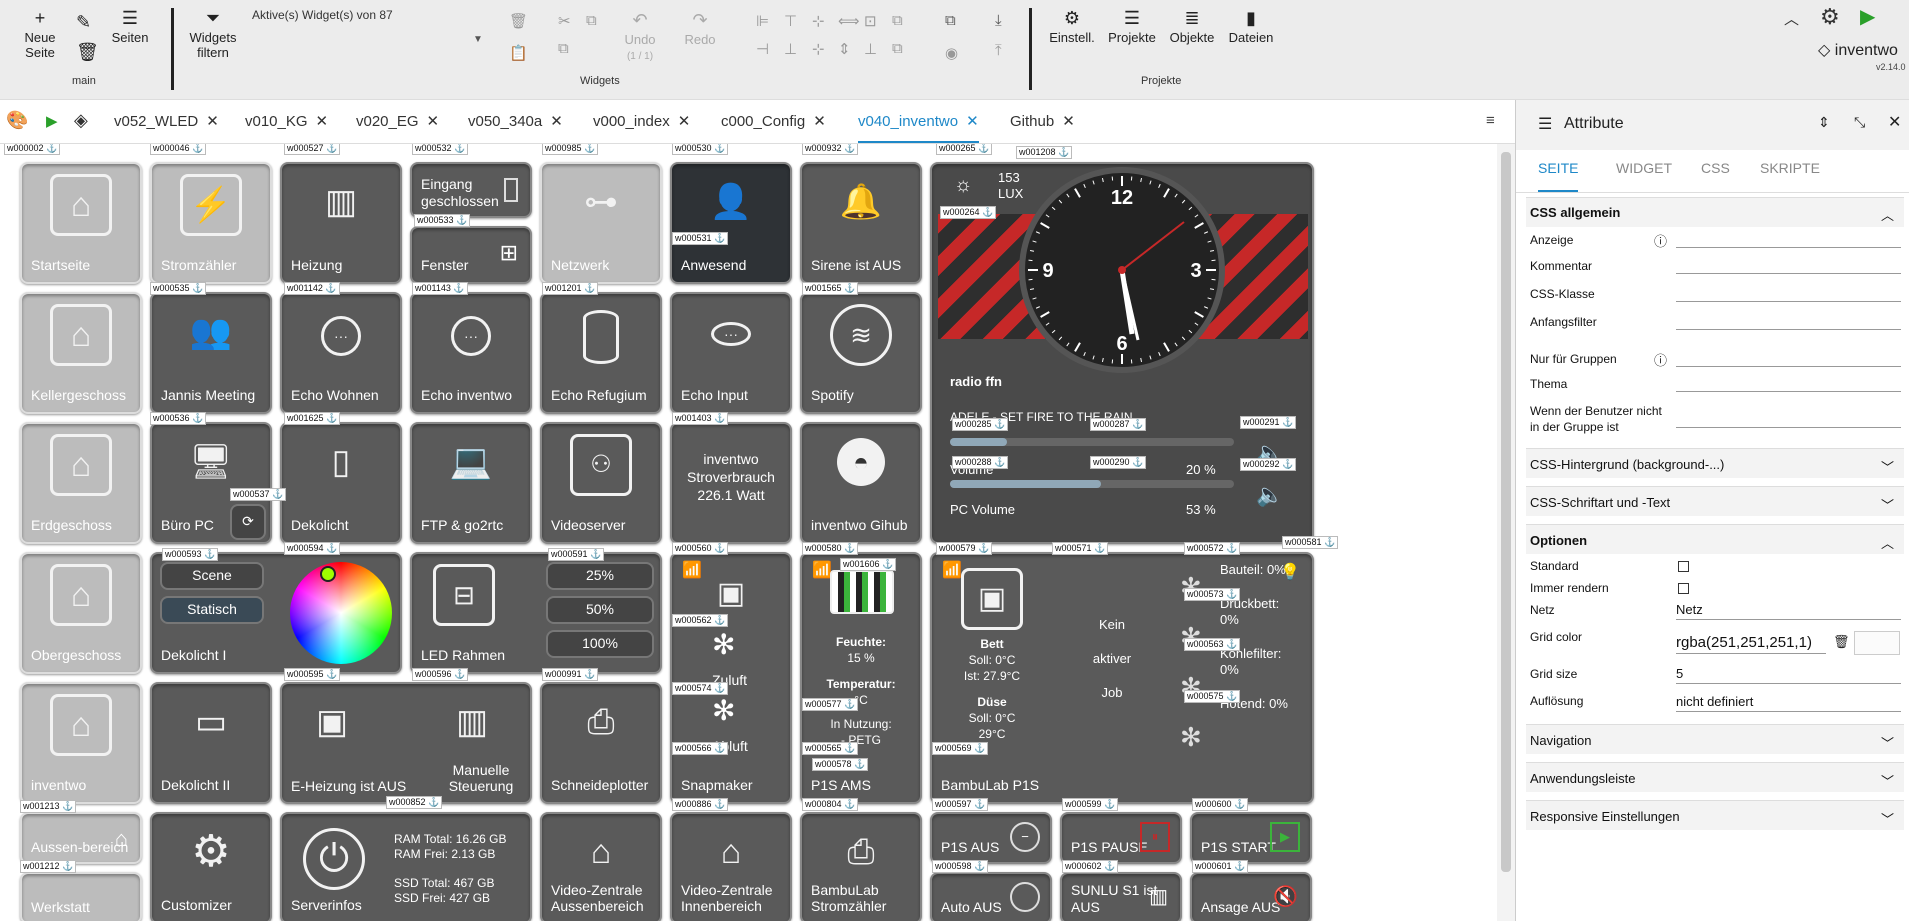  Describe the element at coordinates (700, 28) in the screenshot. I see `redo-button: ↷ Redo` at that location.